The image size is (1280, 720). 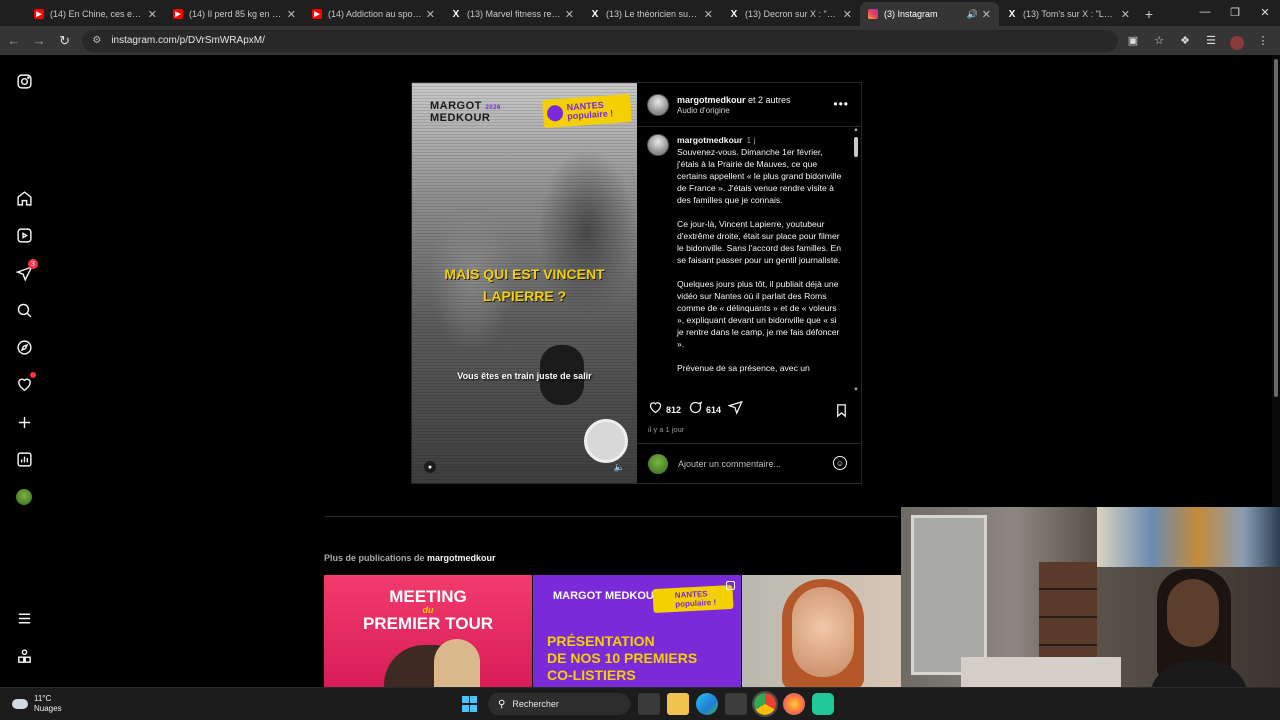 I want to click on search-icon, so click(x=24, y=310).